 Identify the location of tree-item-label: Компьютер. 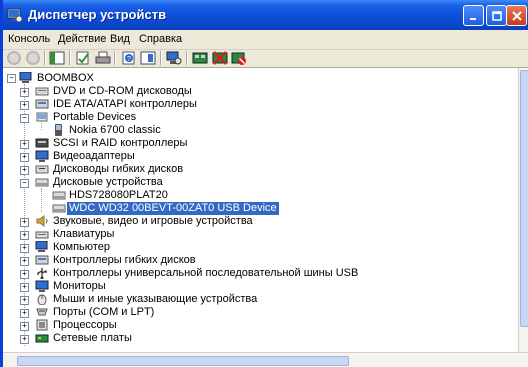
(81, 247).